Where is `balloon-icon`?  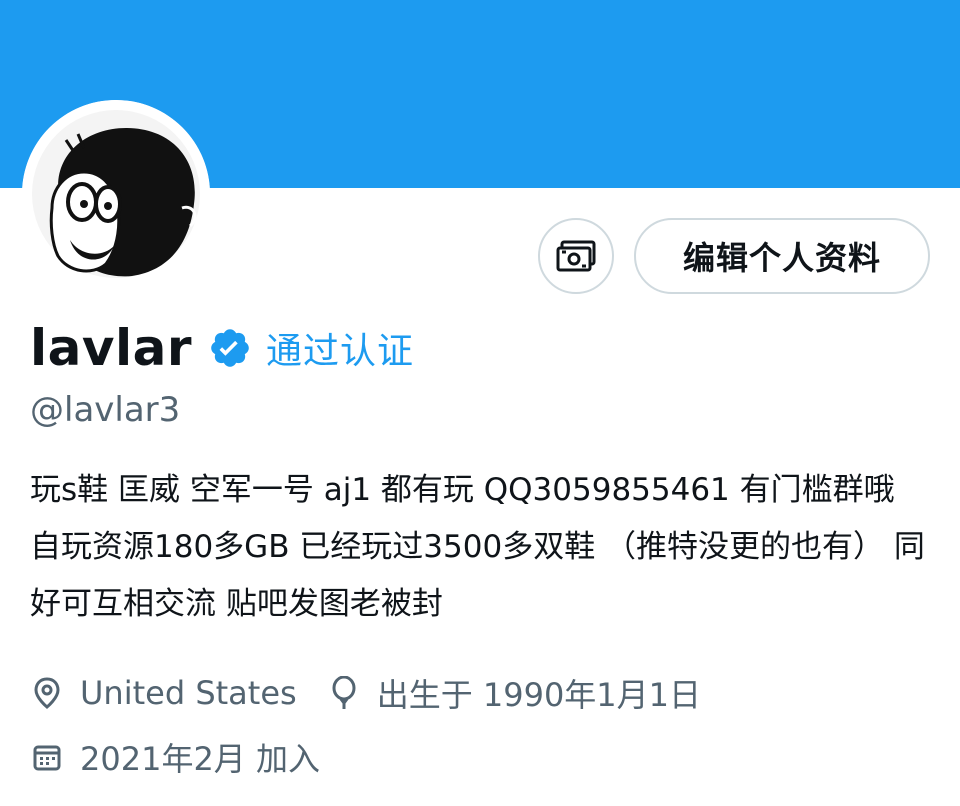
balloon-icon is located at coordinates (344, 693).